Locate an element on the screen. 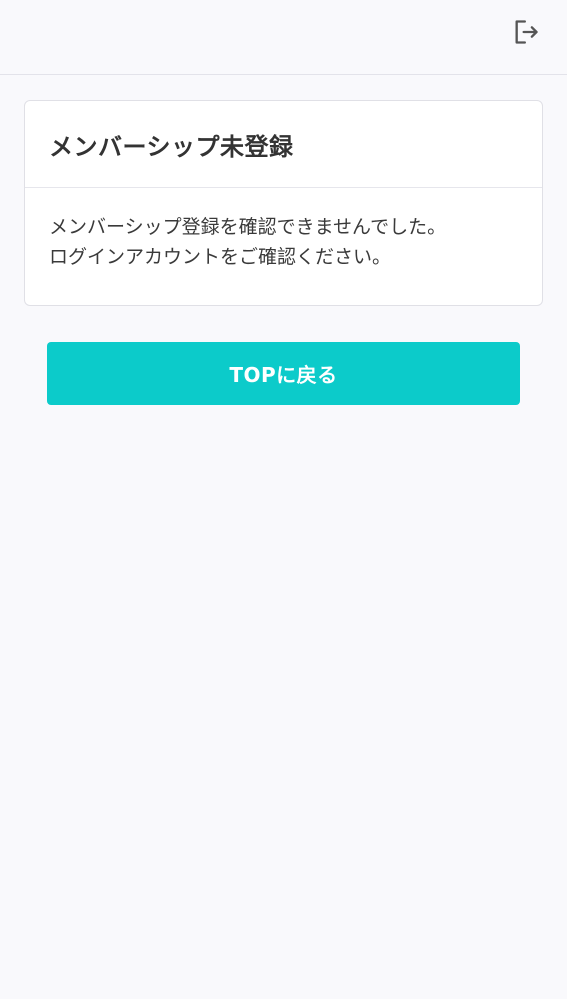 Image resolution: width=567 pixels, height=999 pixels. logout-button is located at coordinates (526, 32).